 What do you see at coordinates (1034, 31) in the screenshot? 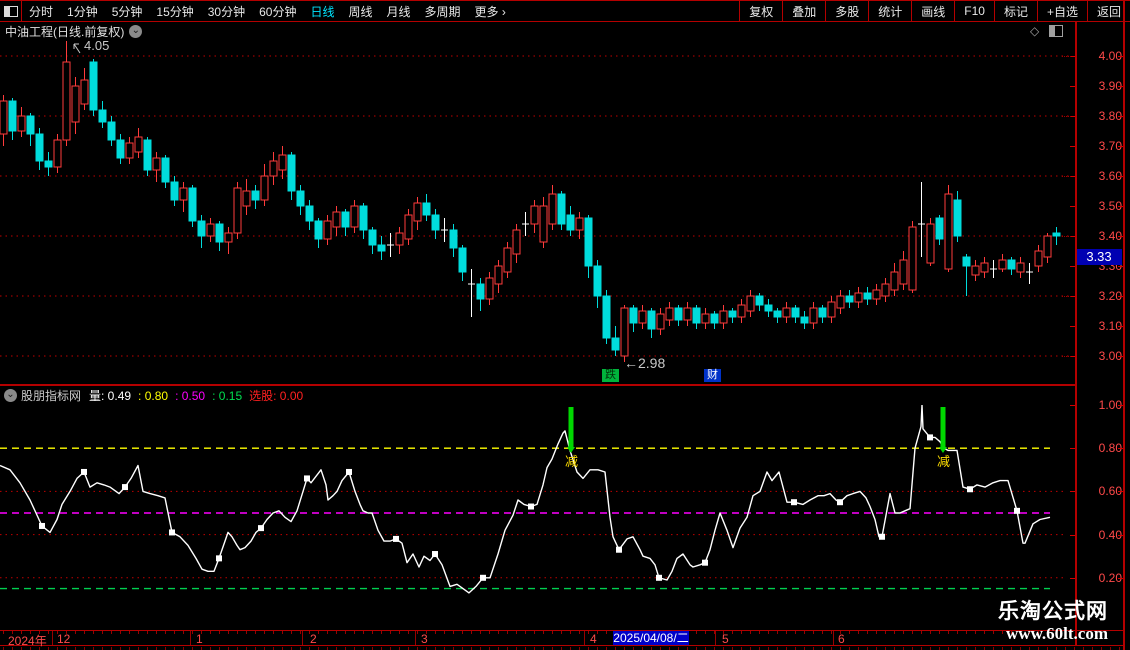
I see `diamond-icon: ◇` at bounding box center [1034, 31].